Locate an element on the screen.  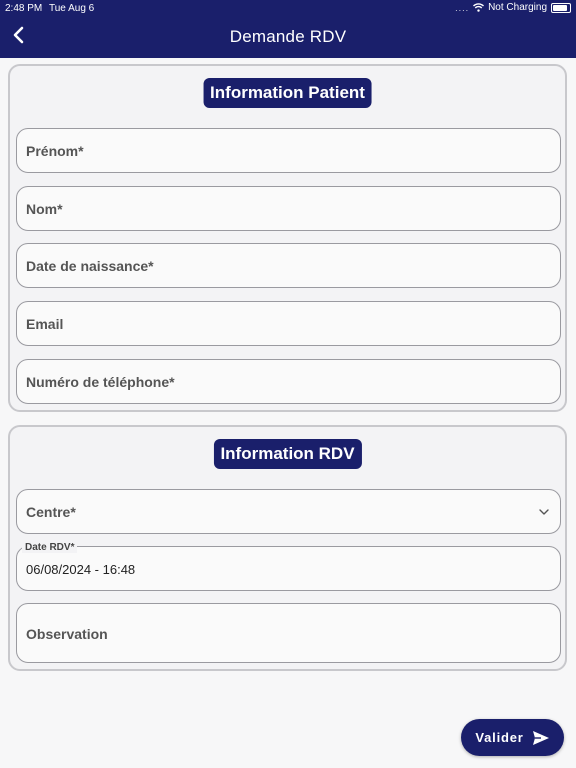
submit-button: Valider is located at coordinates (512, 737).